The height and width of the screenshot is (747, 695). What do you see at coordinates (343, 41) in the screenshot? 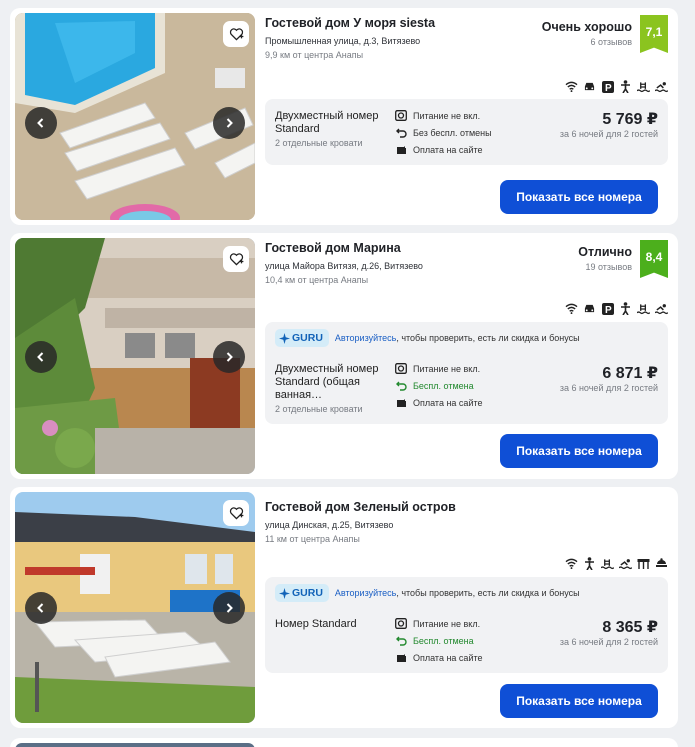
I see `hotel-address: Промышленная улица, д.3, Витязево` at bounding box center [343, 41].